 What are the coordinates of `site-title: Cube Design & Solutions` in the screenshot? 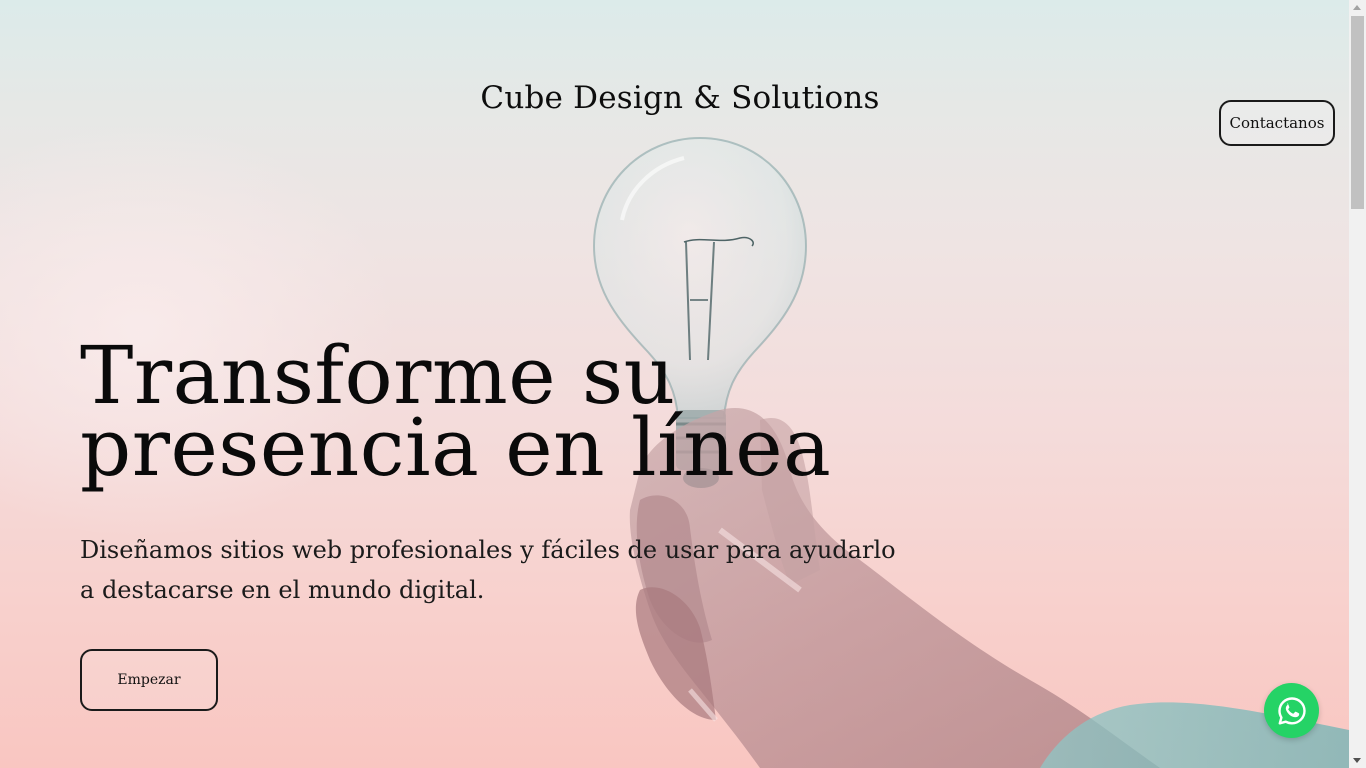 It's located at (680, 98).